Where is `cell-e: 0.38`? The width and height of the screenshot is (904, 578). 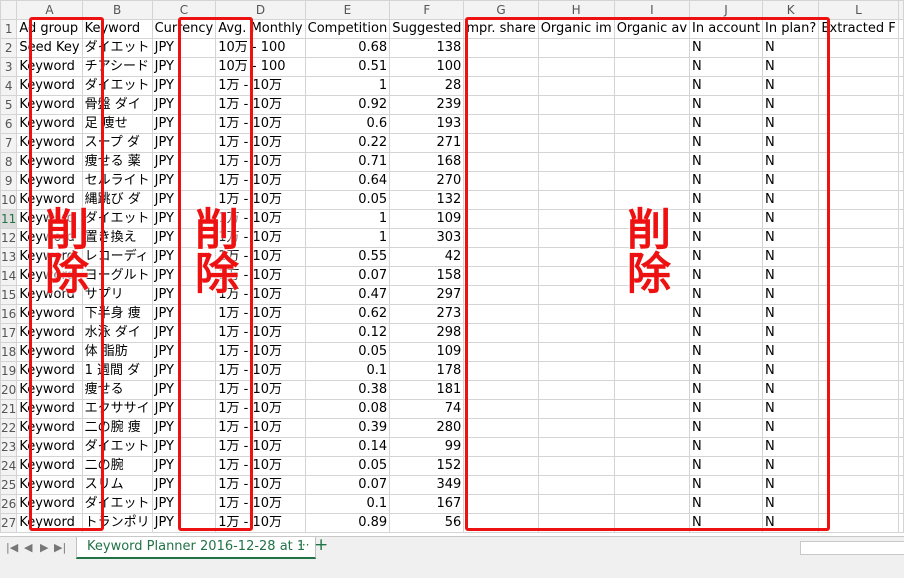 cell-e: 0.38 is located at coordinates (347, 390).